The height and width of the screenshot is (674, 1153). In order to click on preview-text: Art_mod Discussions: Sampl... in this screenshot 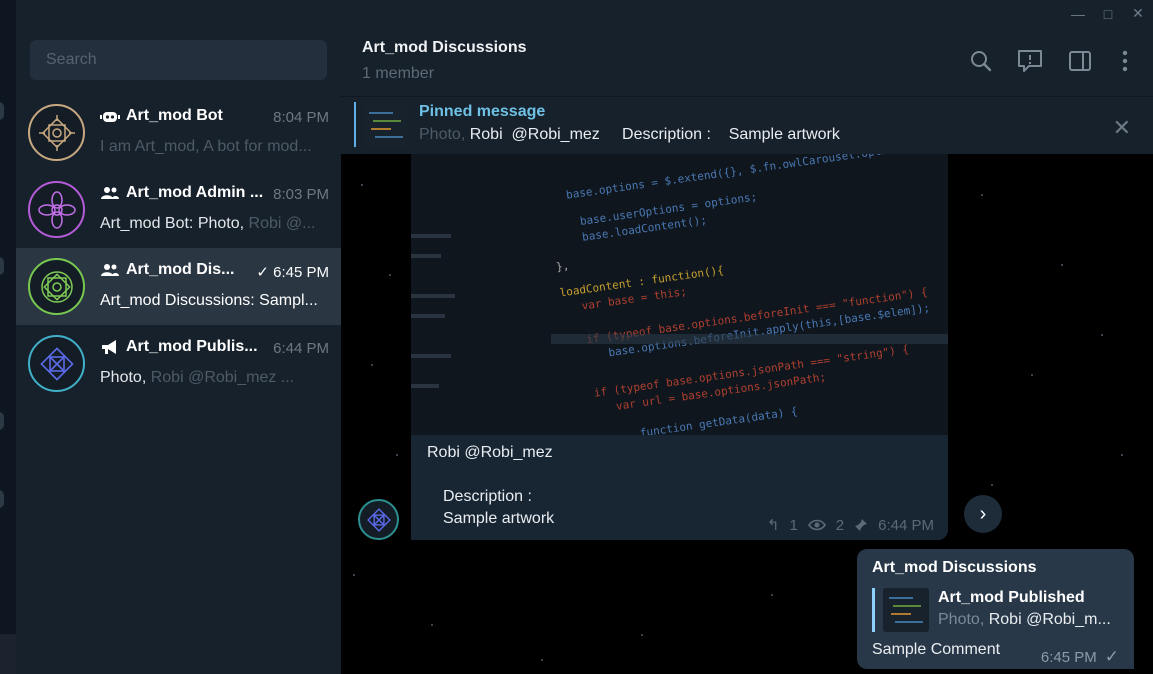, I will do `click(209, 300)`.